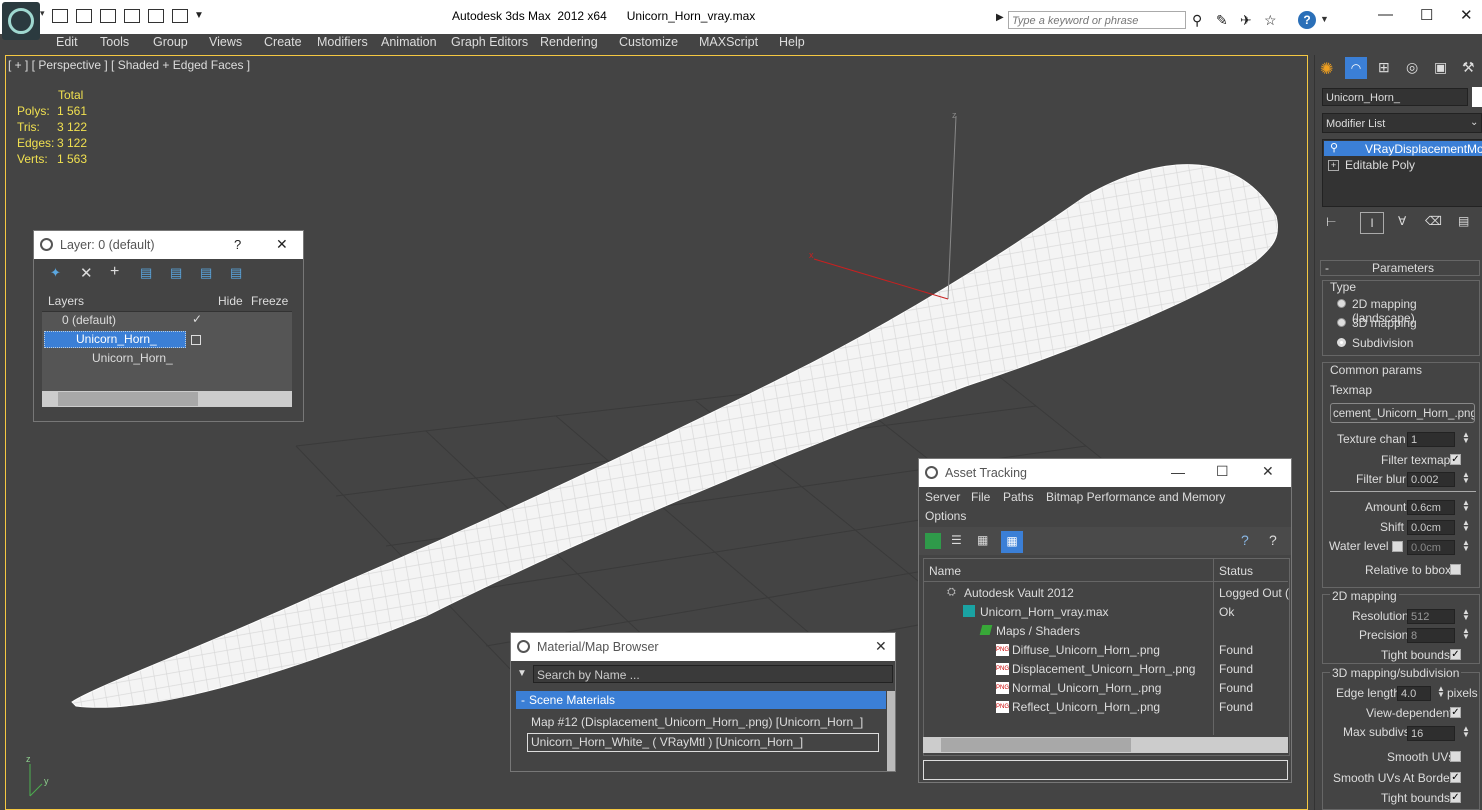 This screenshot has width=1482, height=810. What do you see at coordinates (1334, 147) in the screenshot?
I see `modifier-lightbulb-icon: ⚲` at bounding box center [1334, 147].